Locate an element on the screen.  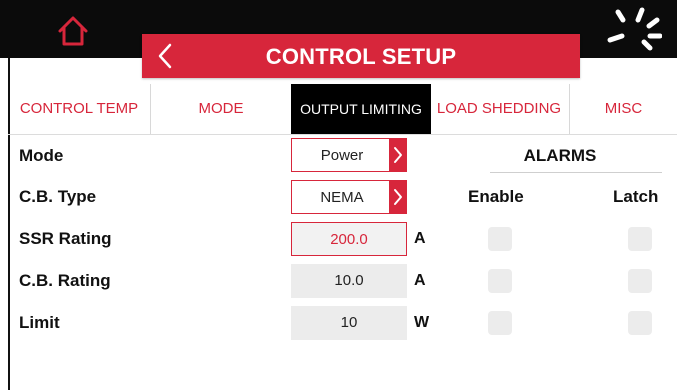
ssr-rating-latch-checkbox is located at coordinates (640, 239).